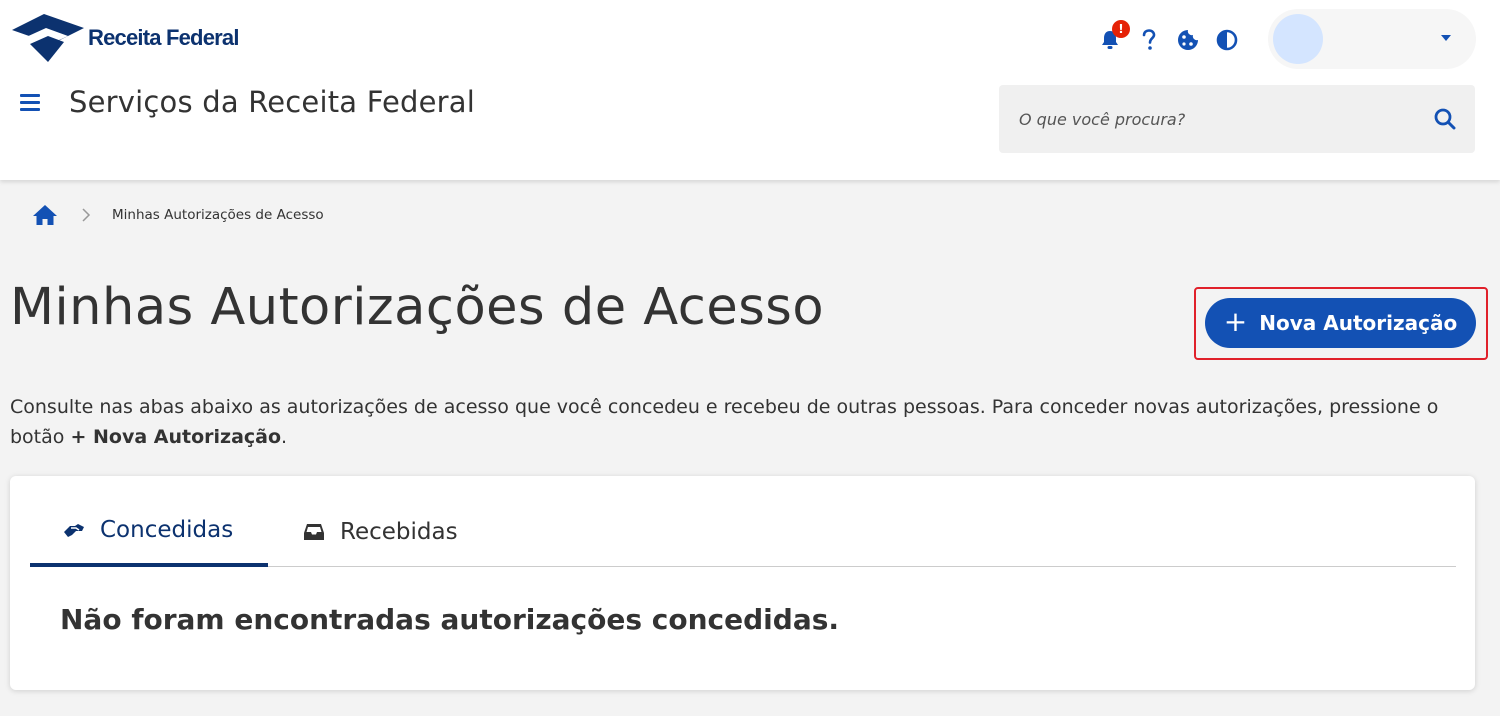 The height and width of the screenshot is (716, 1500). What do you see at coordinates (167, 529) in the screenshot?
I see `tab-concedidas-label: Concedidas` at bounding box center [167, 529].